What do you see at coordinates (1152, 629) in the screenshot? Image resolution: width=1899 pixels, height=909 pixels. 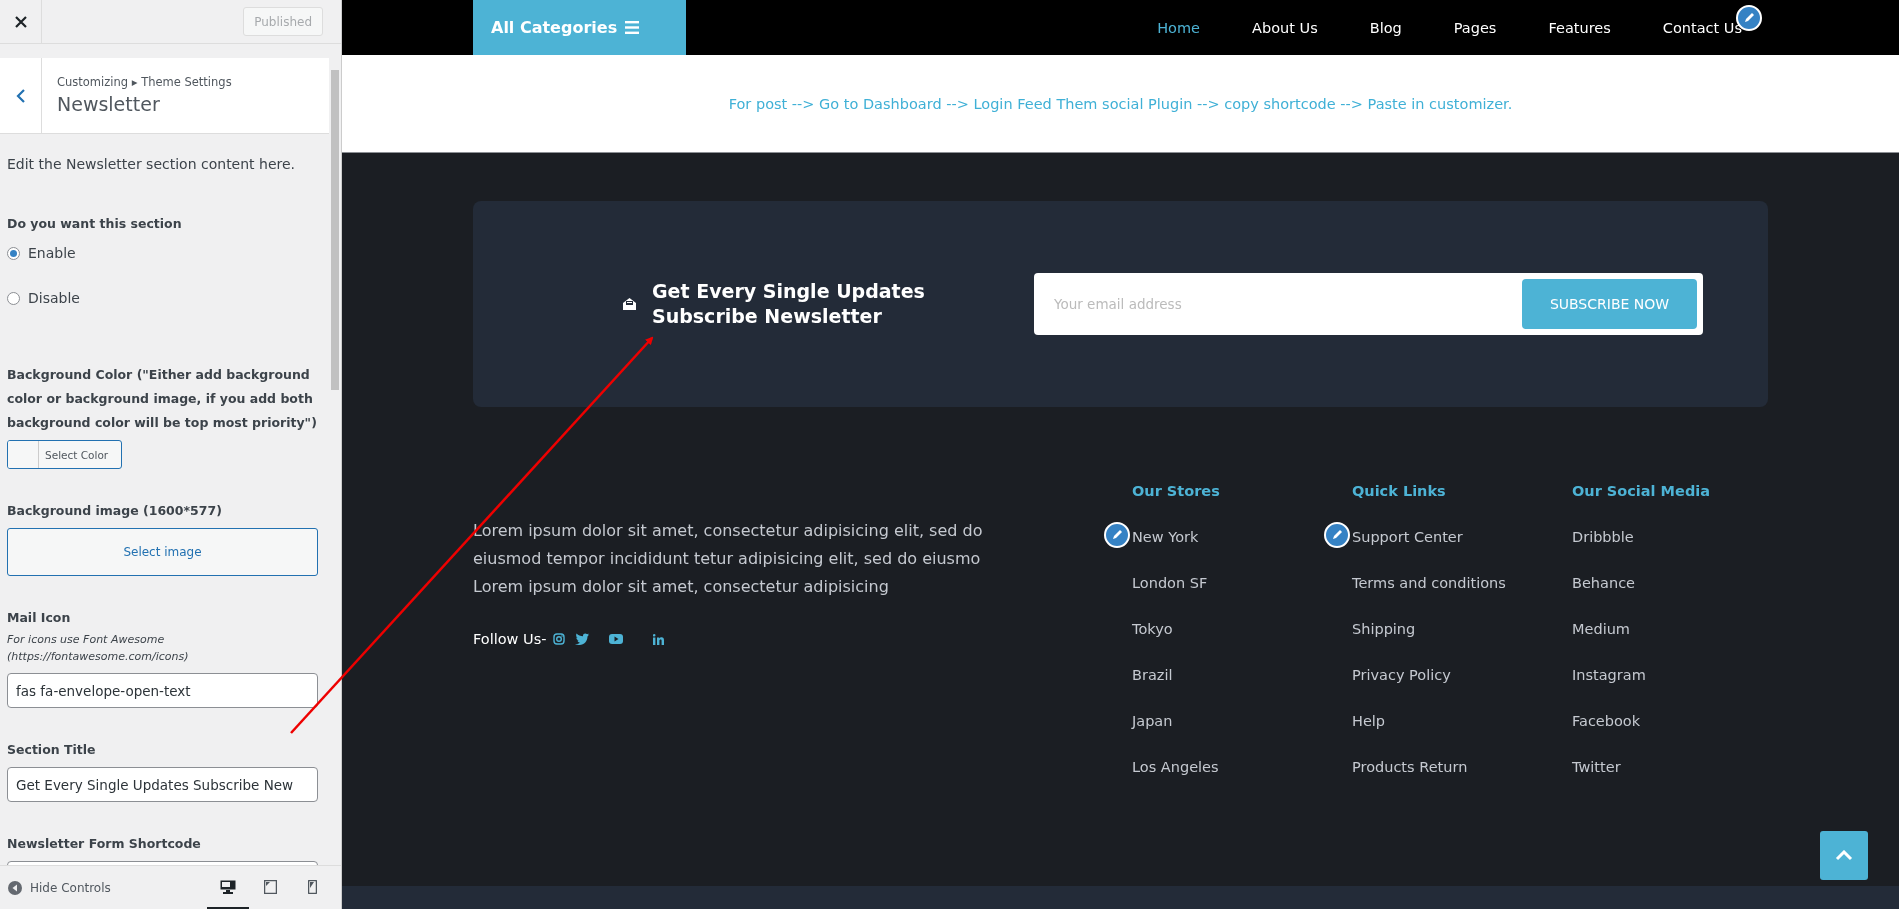 I see `footer-link: Tokyo` at bounding box center [1152, 629].